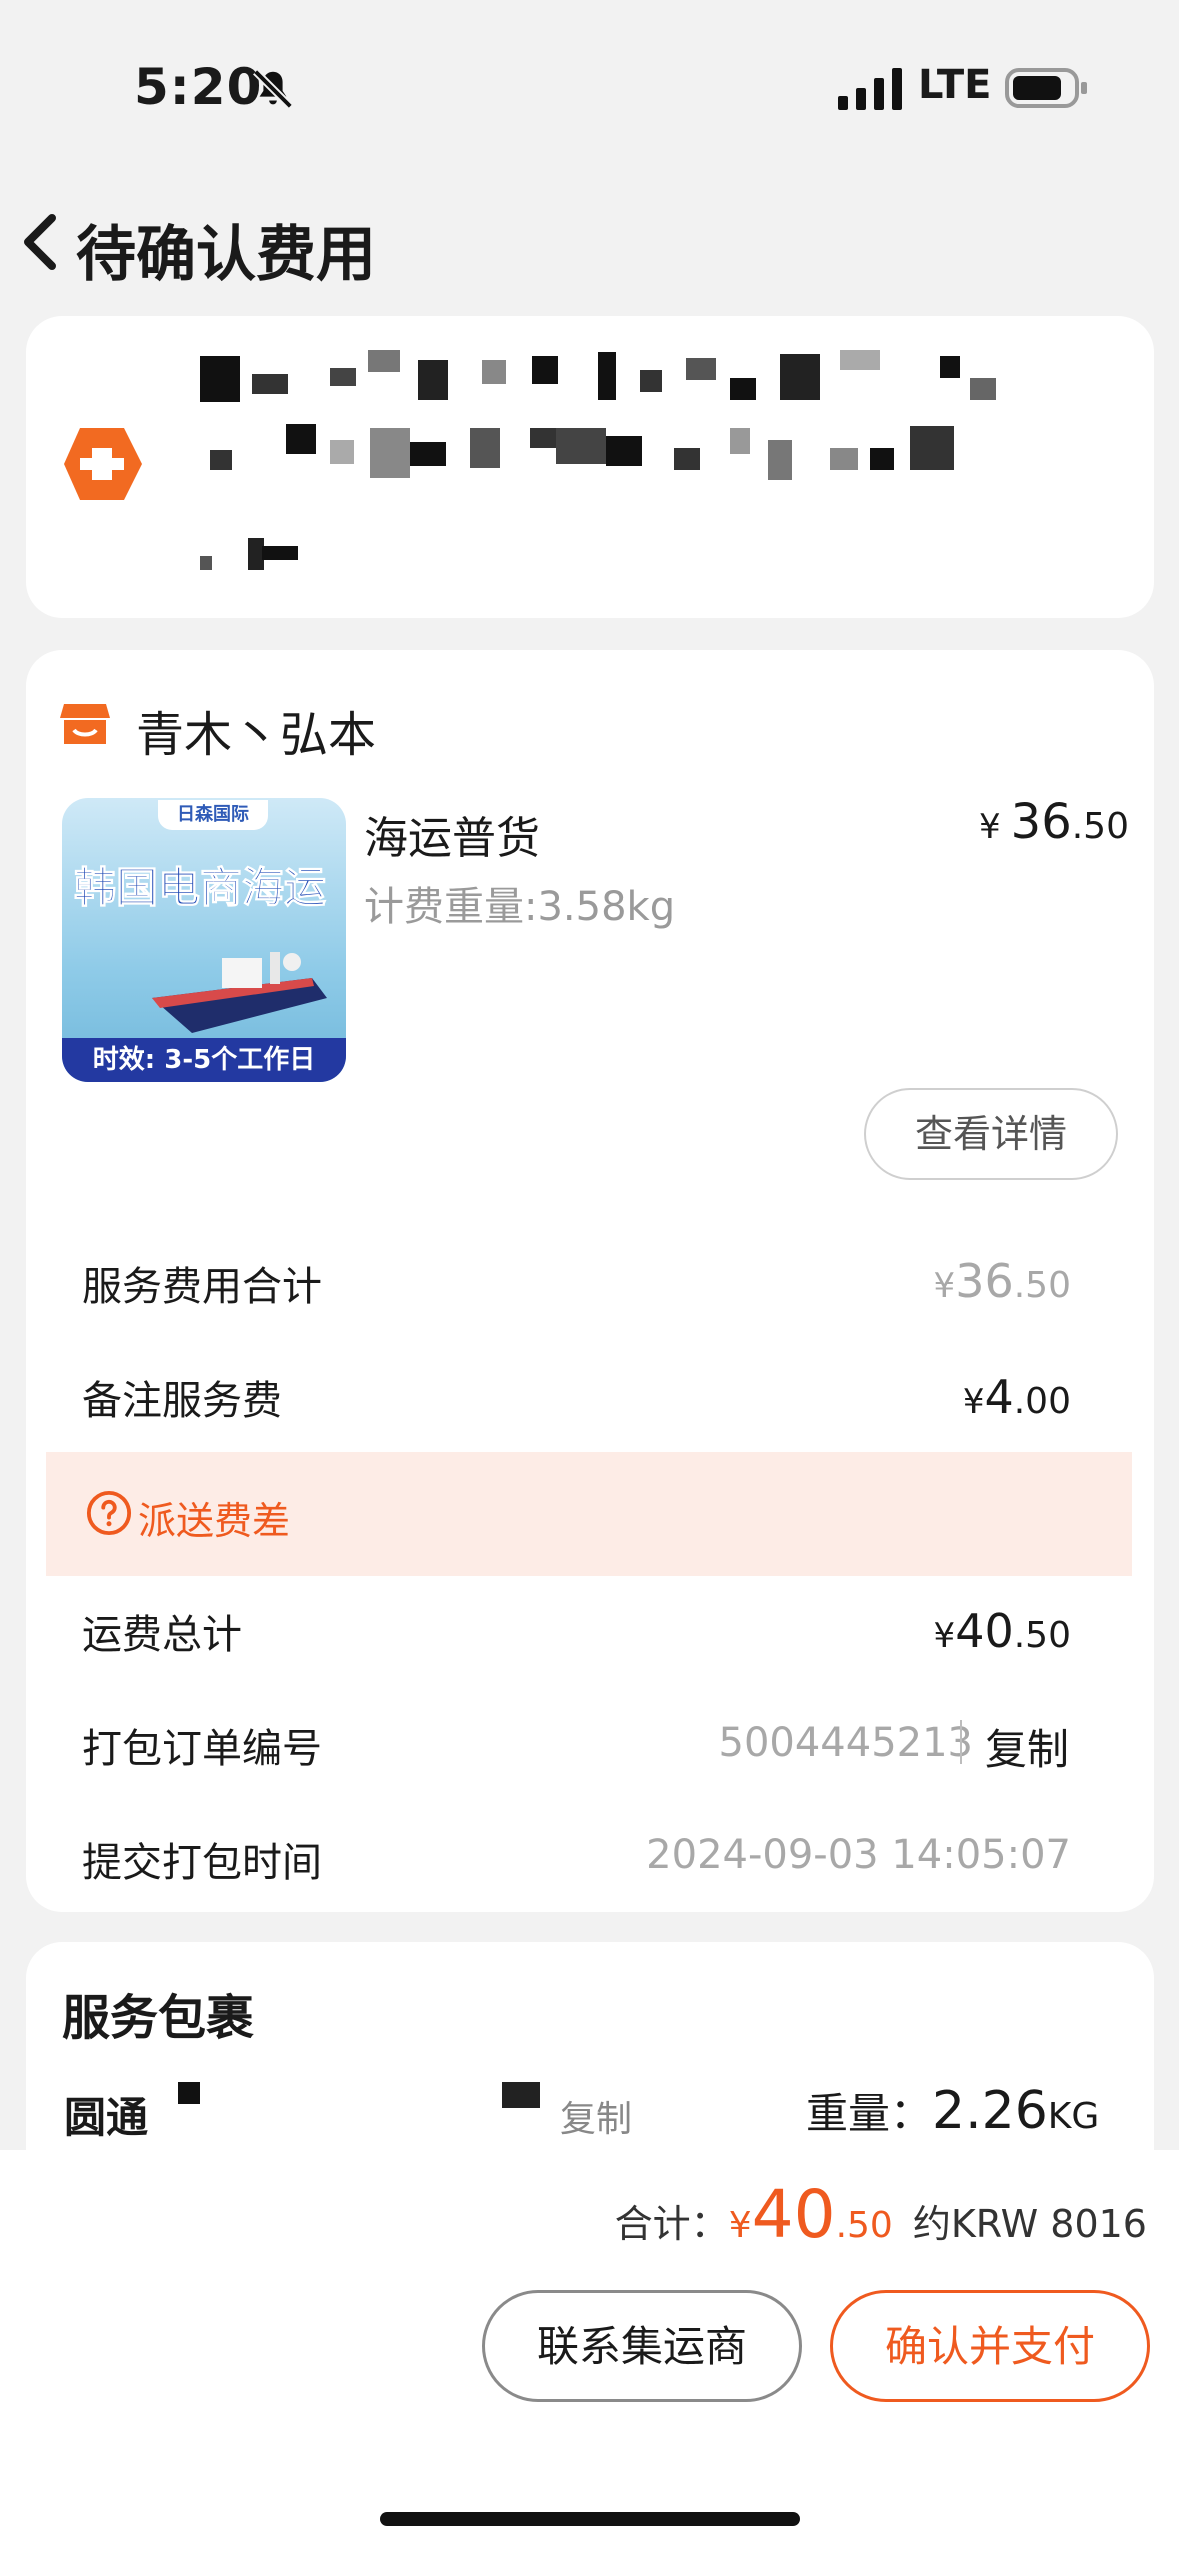 Image resolution: width=1179 pixels, height=2556 pixels. Describe the element at coordinates (961, 1742) in the screenshot. I see `divider` at that location.